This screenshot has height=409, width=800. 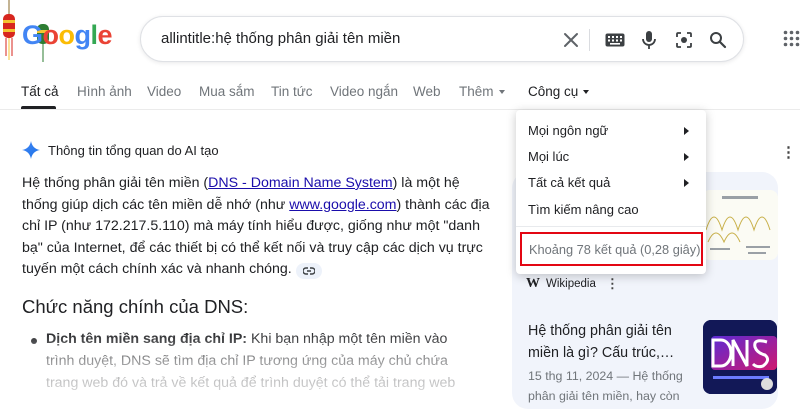 What do you see at coordinates (684, 40) in the screenshot?
I see `lens-icon` at bounding box center [684, 40].